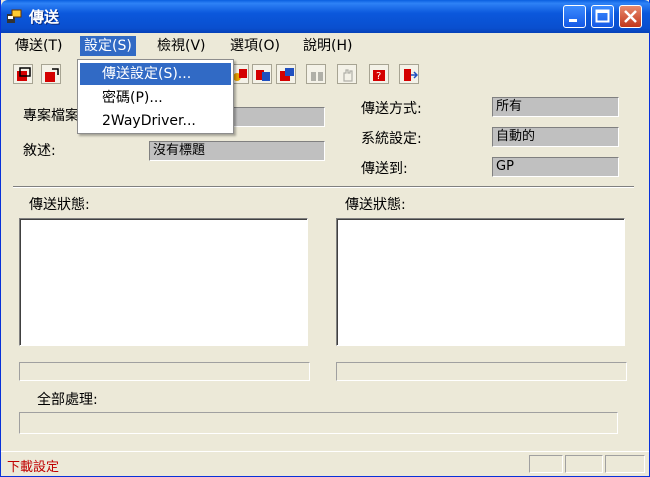  Describe the element at coordinates (240, 75) in the screenshot. I see `gear-transfer-icon` at that location.